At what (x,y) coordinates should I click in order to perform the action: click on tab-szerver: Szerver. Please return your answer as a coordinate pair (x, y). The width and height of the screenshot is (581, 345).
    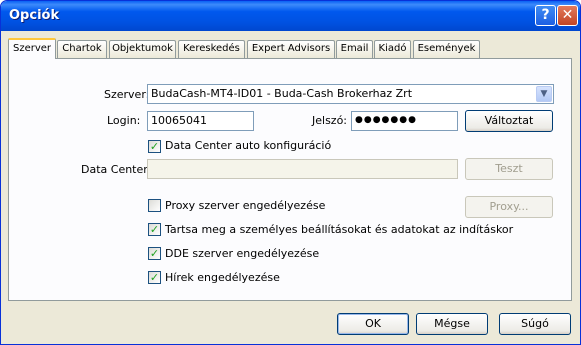
    Looking at the image, I should click on (32, 48).